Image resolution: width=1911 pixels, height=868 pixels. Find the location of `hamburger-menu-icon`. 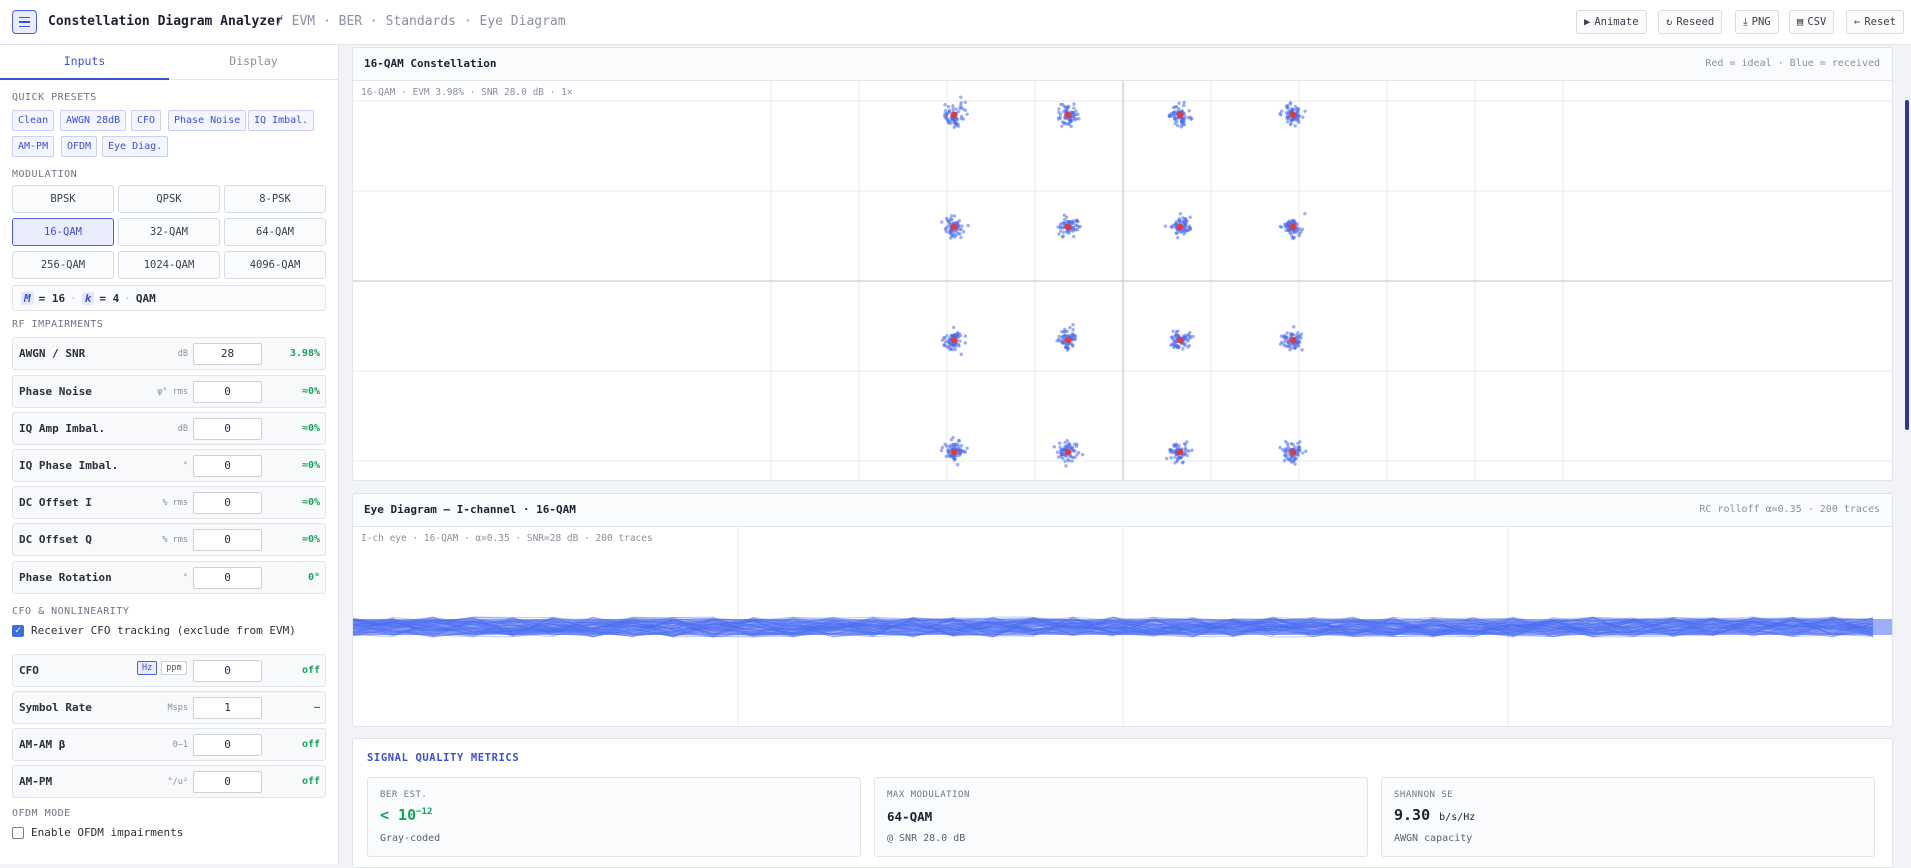

hamburger-menu-icon is located at coordinates (24, 22).